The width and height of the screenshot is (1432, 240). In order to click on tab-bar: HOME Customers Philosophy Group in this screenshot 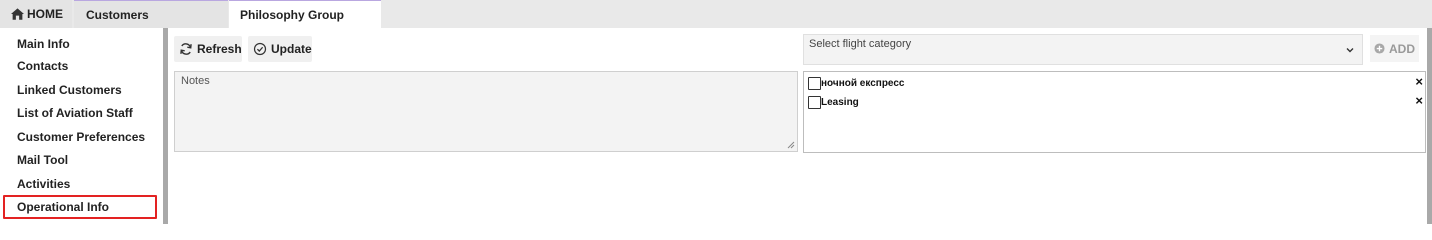, I will do `click(716, 14)`.